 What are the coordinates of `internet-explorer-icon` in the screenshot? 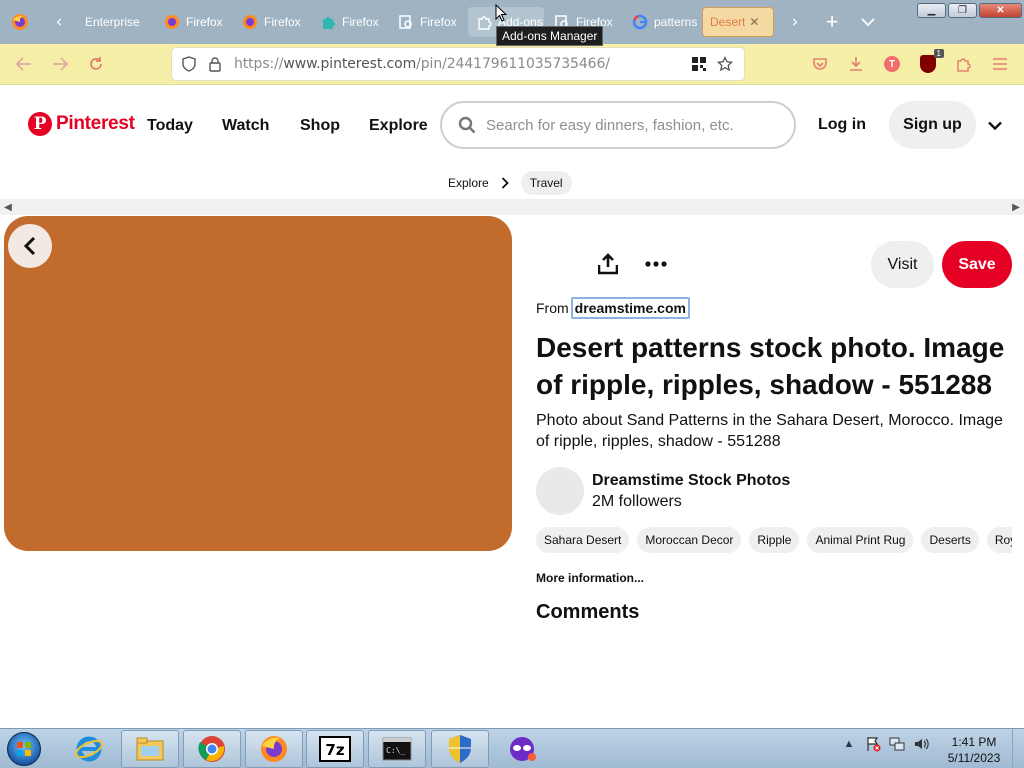 It's located at (89, 749).